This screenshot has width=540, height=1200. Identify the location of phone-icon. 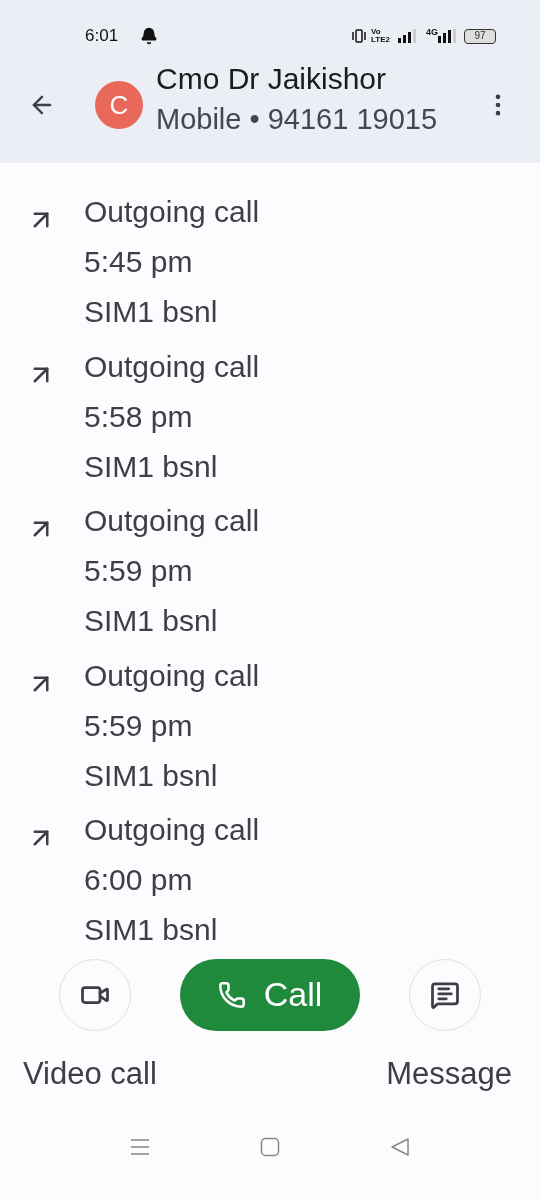
(231, 994).